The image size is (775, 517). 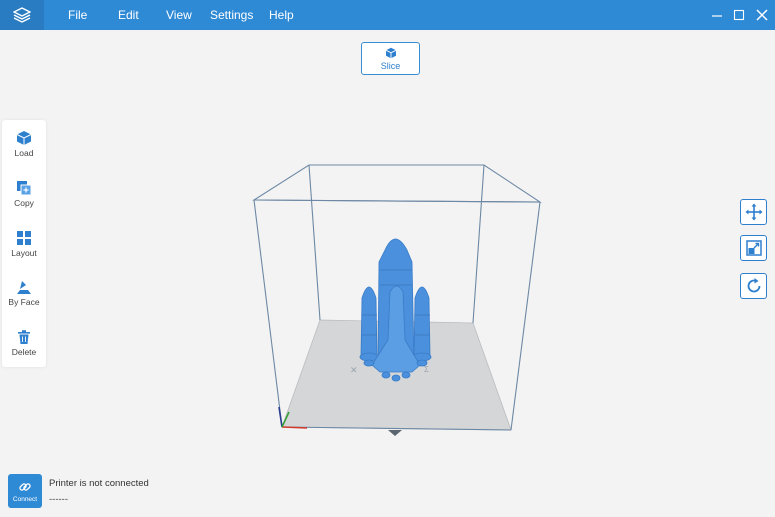 I want to click on copy-label: Copy, so click(x=24, y=203).